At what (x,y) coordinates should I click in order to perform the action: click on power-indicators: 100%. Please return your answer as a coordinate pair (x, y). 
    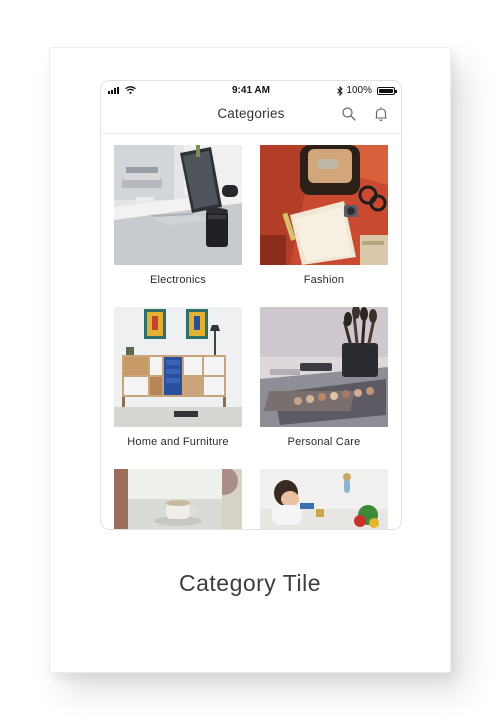
    Looking at the image, I should click on (367, 90).